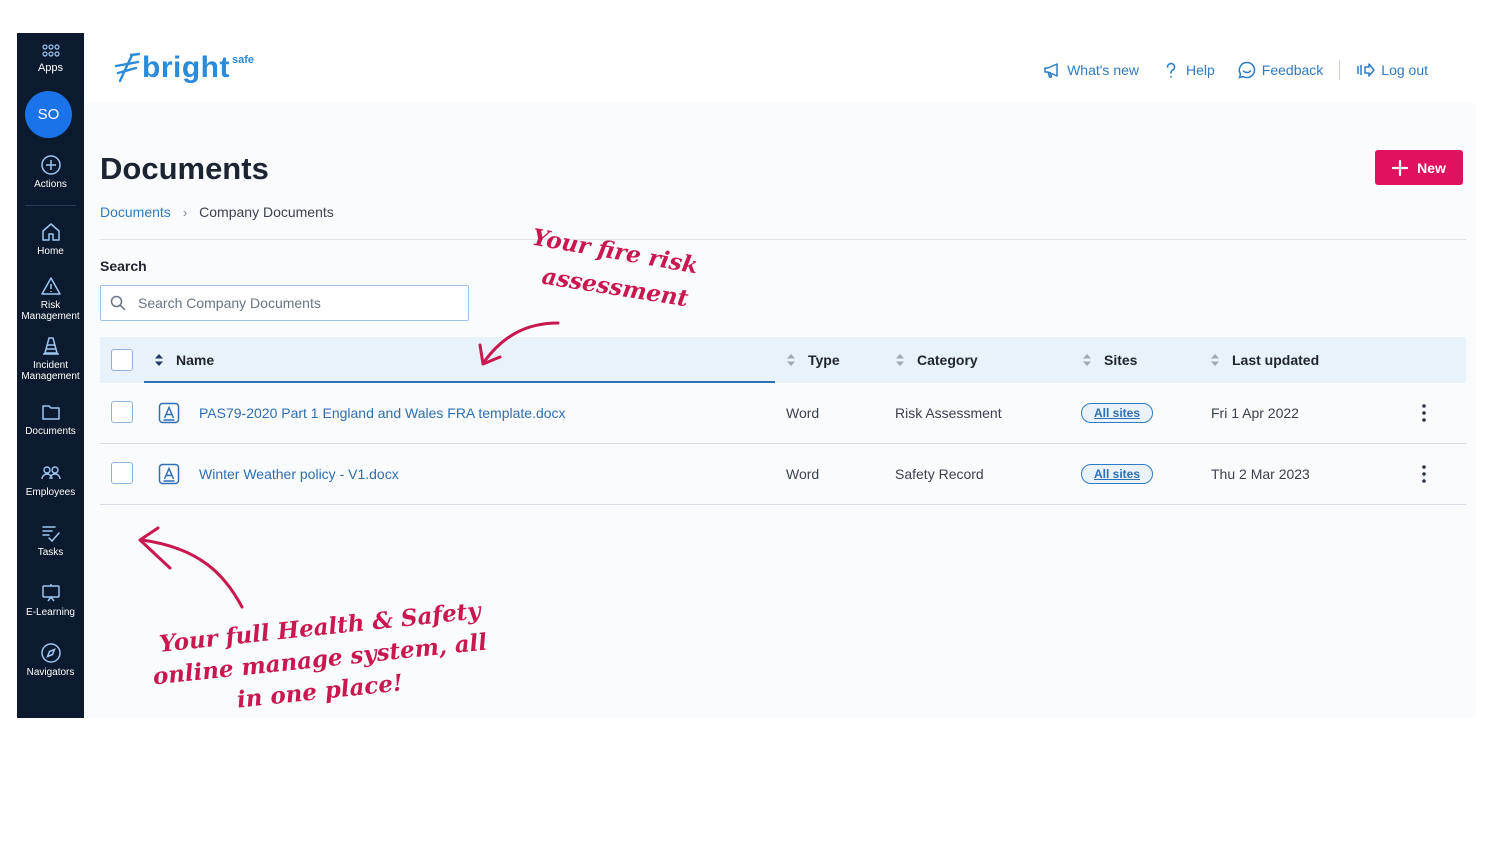  What do you see at coordinates (50, 50) in the screenshot?
I see `apps-grid-icon` at bounding box center [50, 50].